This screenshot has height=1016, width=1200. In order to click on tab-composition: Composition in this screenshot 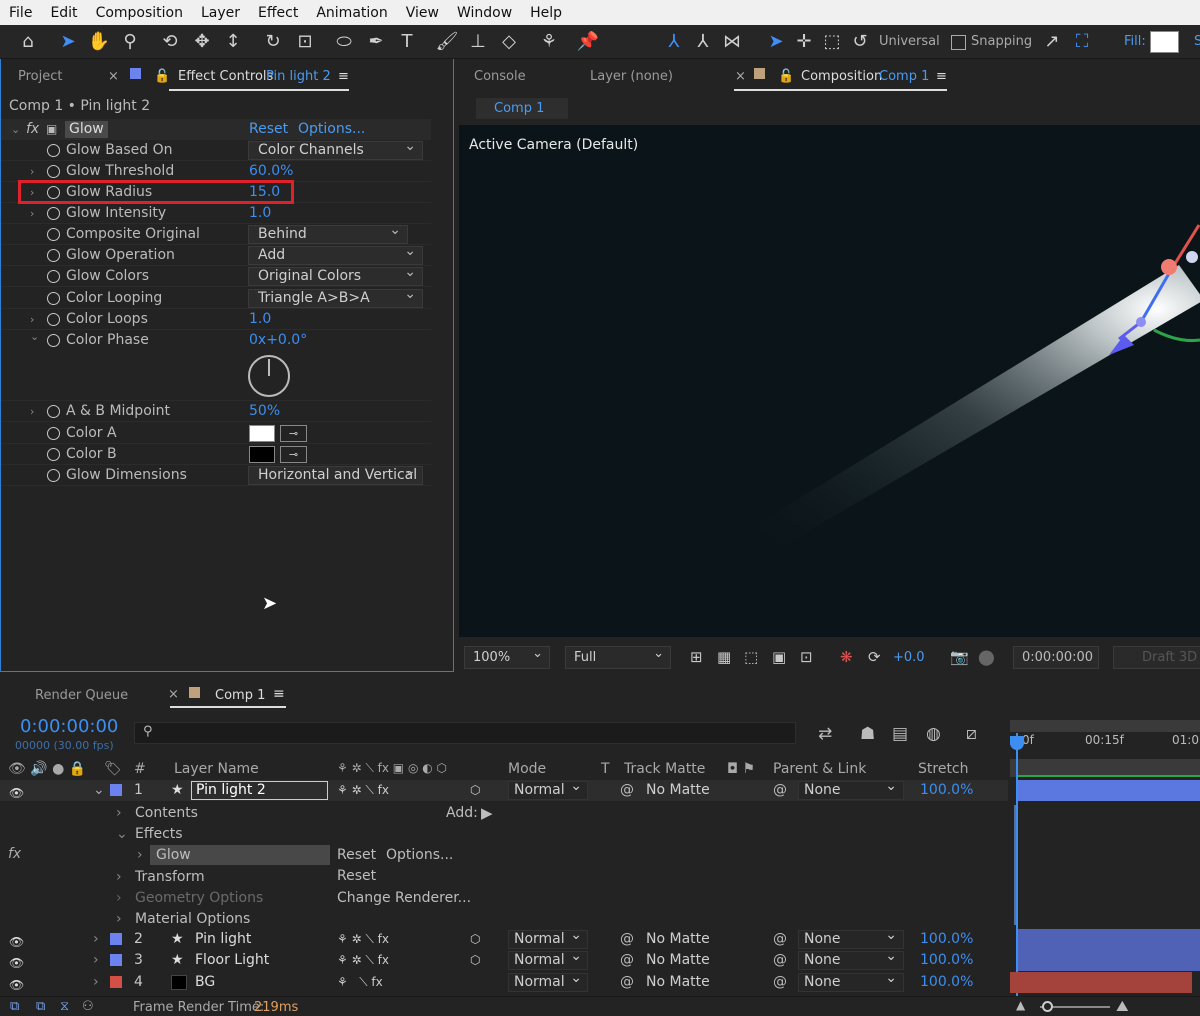, I will do `click(841, 76)`.